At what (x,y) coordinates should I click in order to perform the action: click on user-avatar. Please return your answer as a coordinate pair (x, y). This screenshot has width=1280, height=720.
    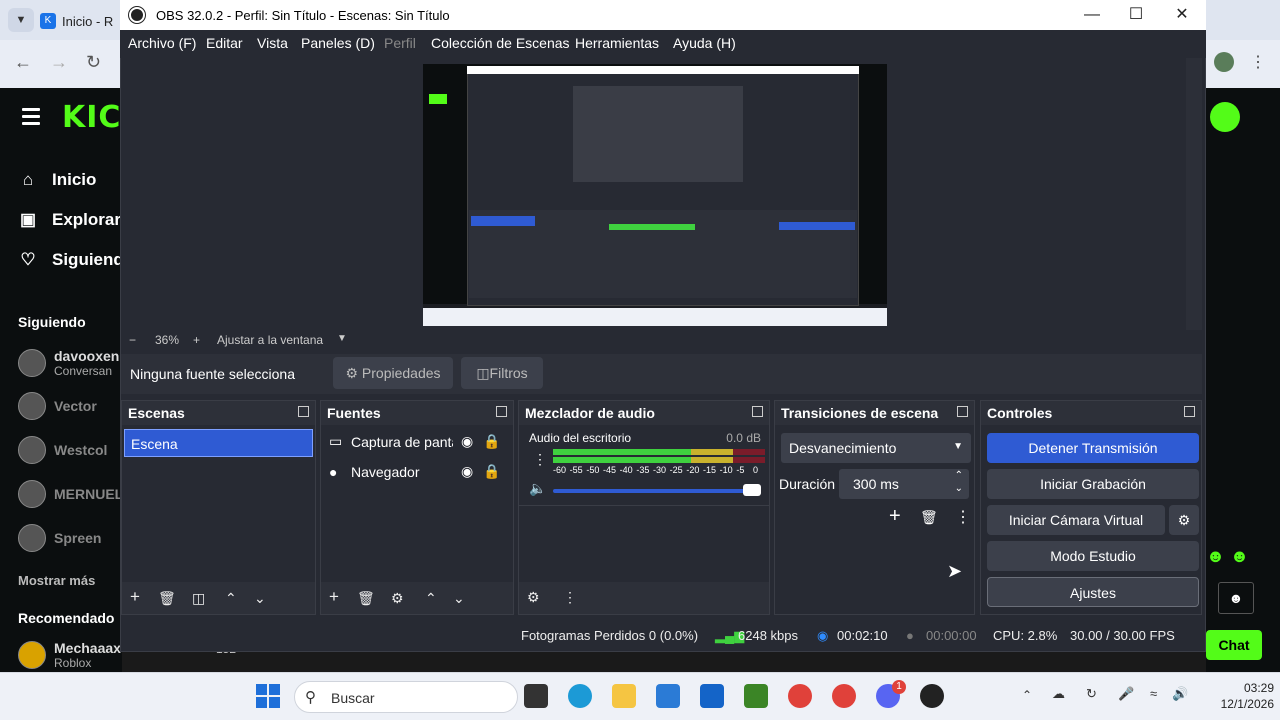
    Looking at the image, I should click on (1225, 117).